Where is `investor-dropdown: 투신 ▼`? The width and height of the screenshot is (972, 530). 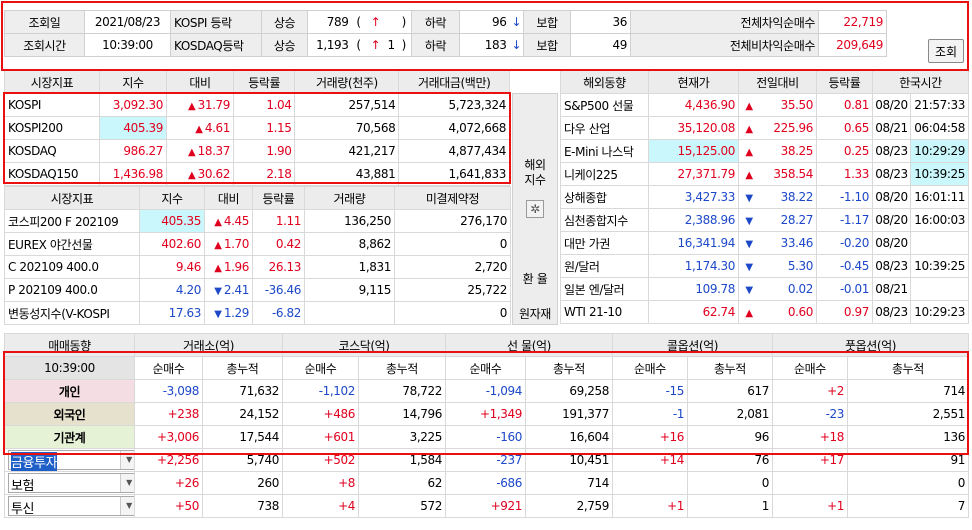 investor-dropdown: 투신 ▼ is located at coordinates (71, 506).